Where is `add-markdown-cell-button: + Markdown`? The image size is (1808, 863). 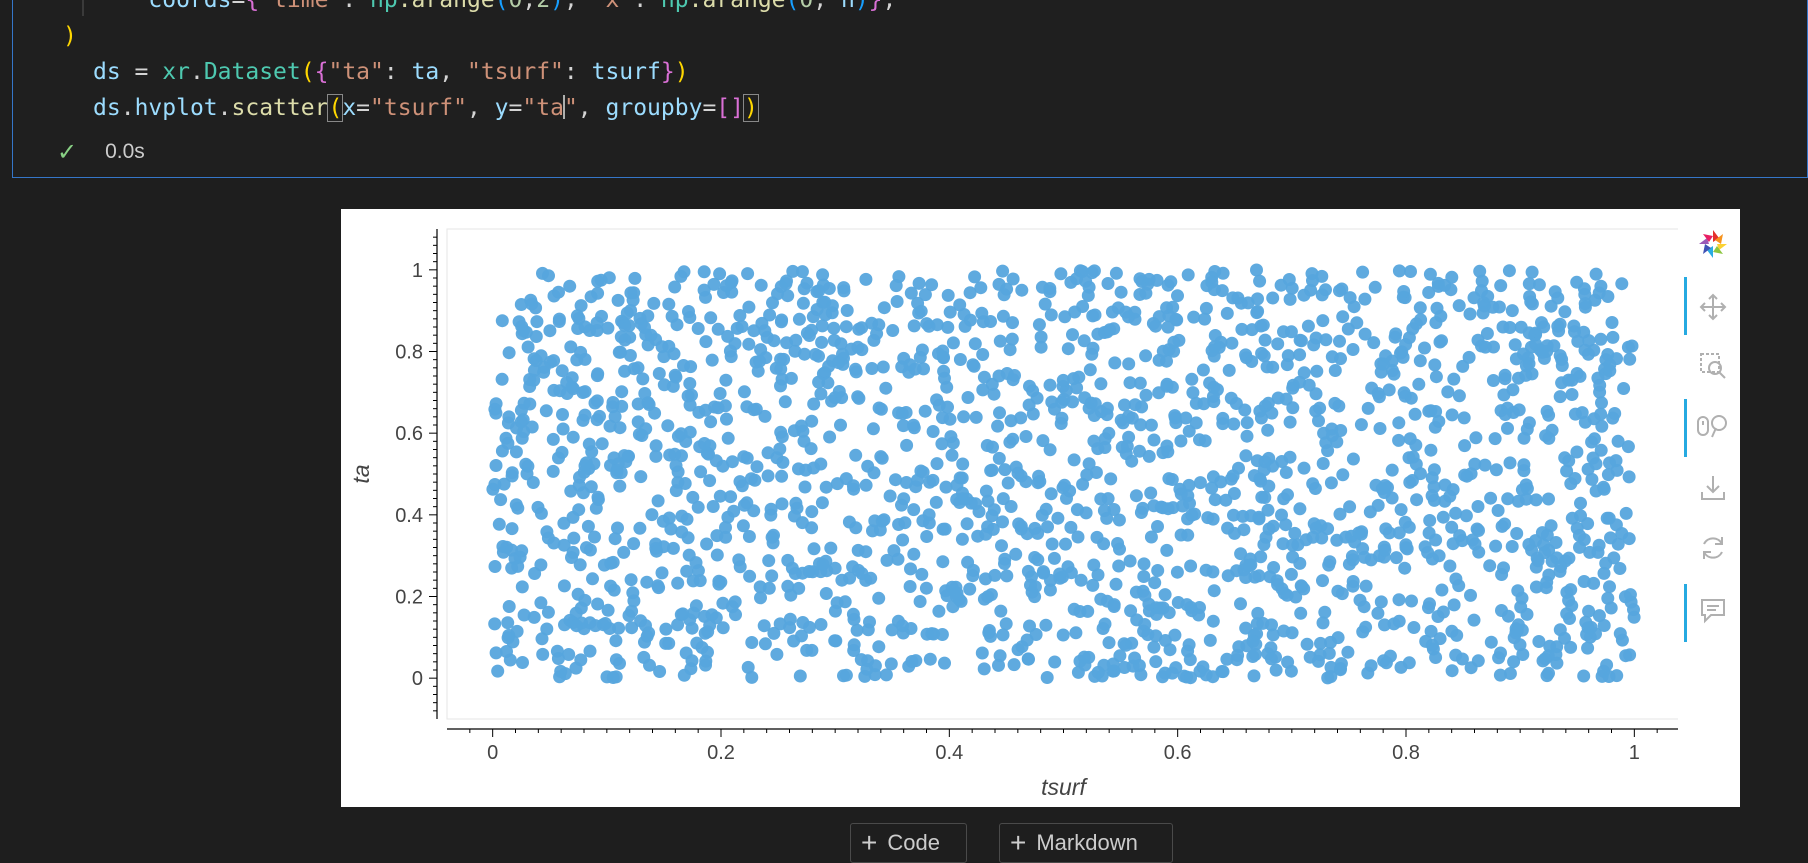 add-markdown-cell-button: + Markdown is located at coordinates (1086, 843).